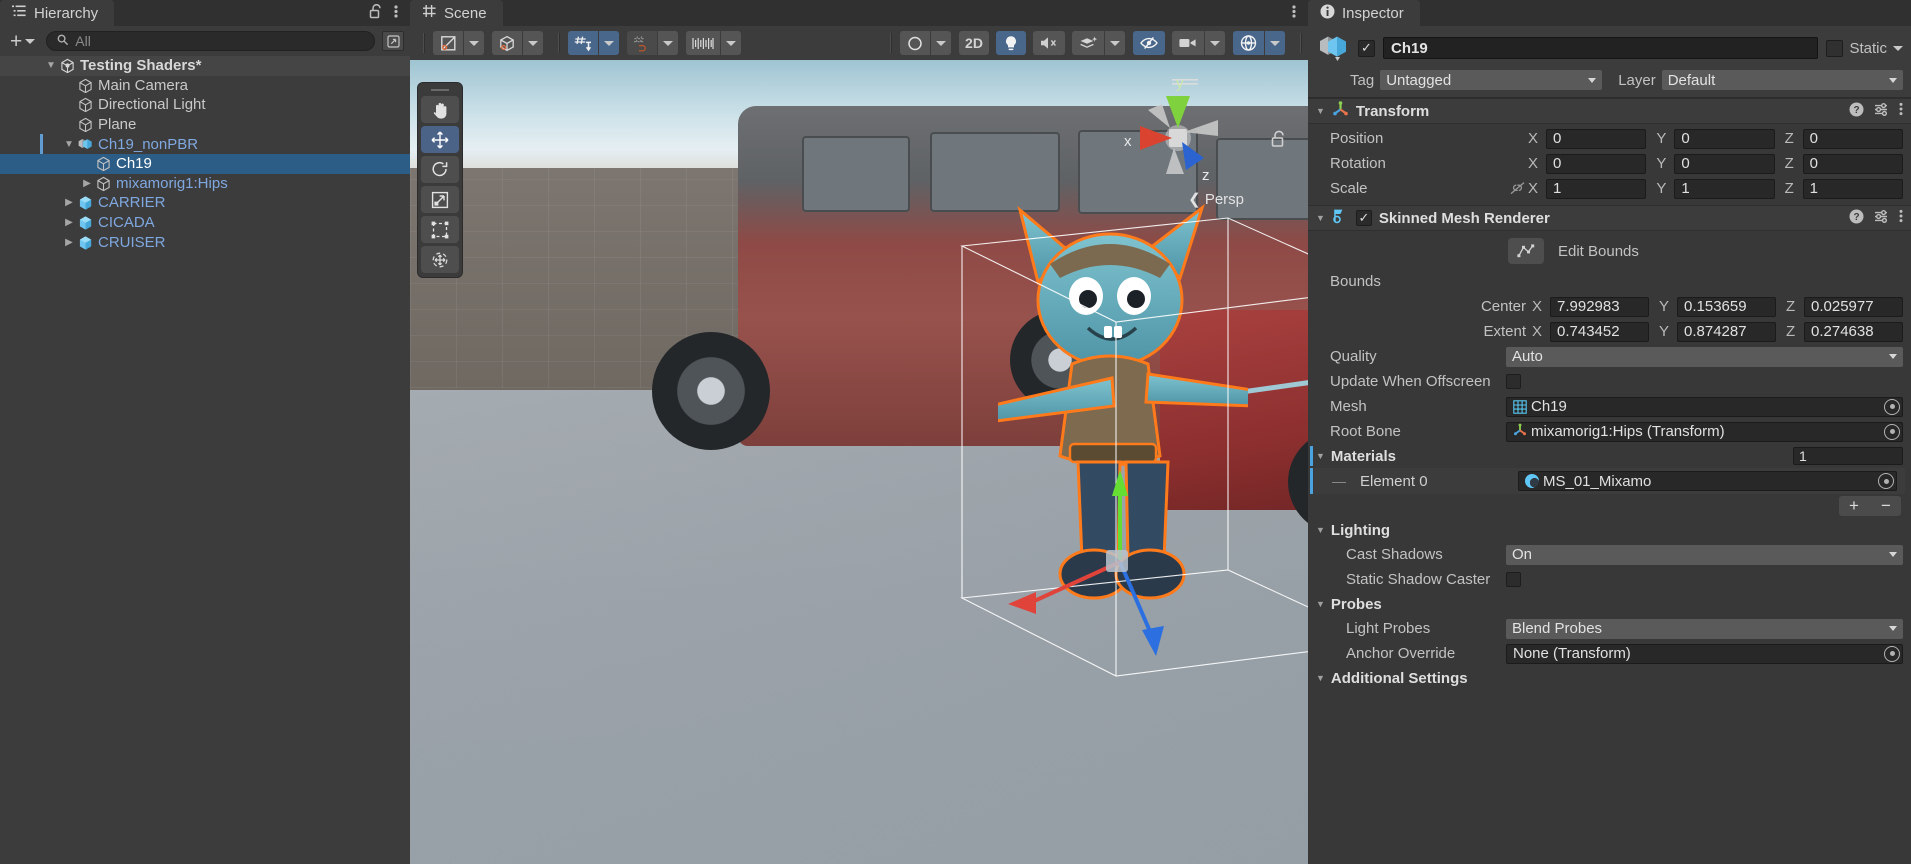 The width and height of the screenshot is (1911, 864). I want to click on hierarchy-item-carrier: CARRIER, so click(205, 203).